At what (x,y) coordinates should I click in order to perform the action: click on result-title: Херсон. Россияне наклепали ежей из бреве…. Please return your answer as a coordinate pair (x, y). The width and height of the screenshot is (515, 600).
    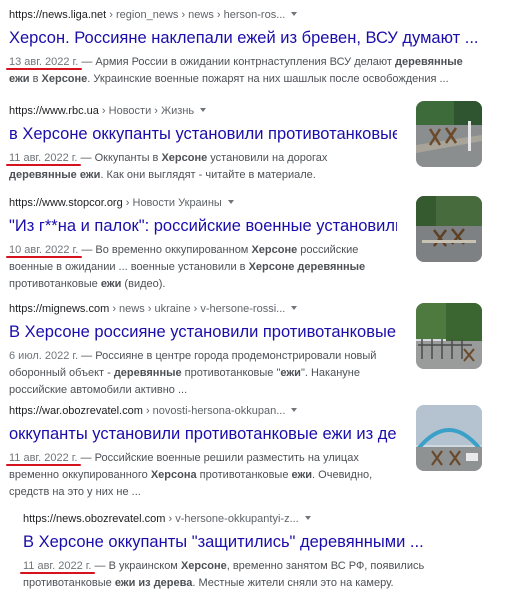
    Looking at the image, I should click on (246, 38).